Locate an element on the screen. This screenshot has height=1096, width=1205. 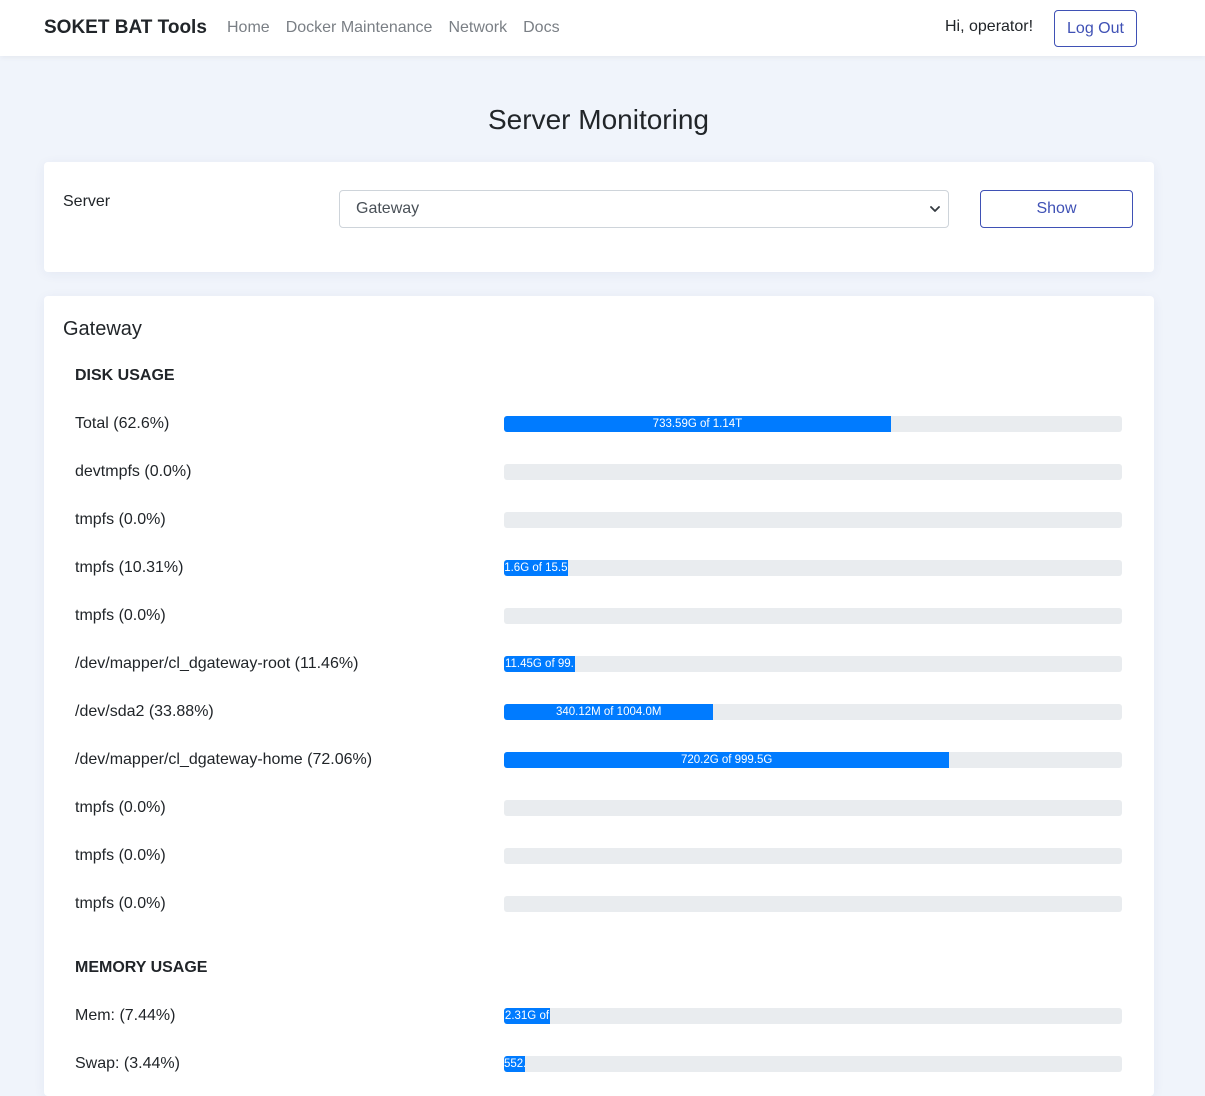
disk-row: tmpfs (10.31%) 1.6G of 15.5 is located at coordinates (599, 568).